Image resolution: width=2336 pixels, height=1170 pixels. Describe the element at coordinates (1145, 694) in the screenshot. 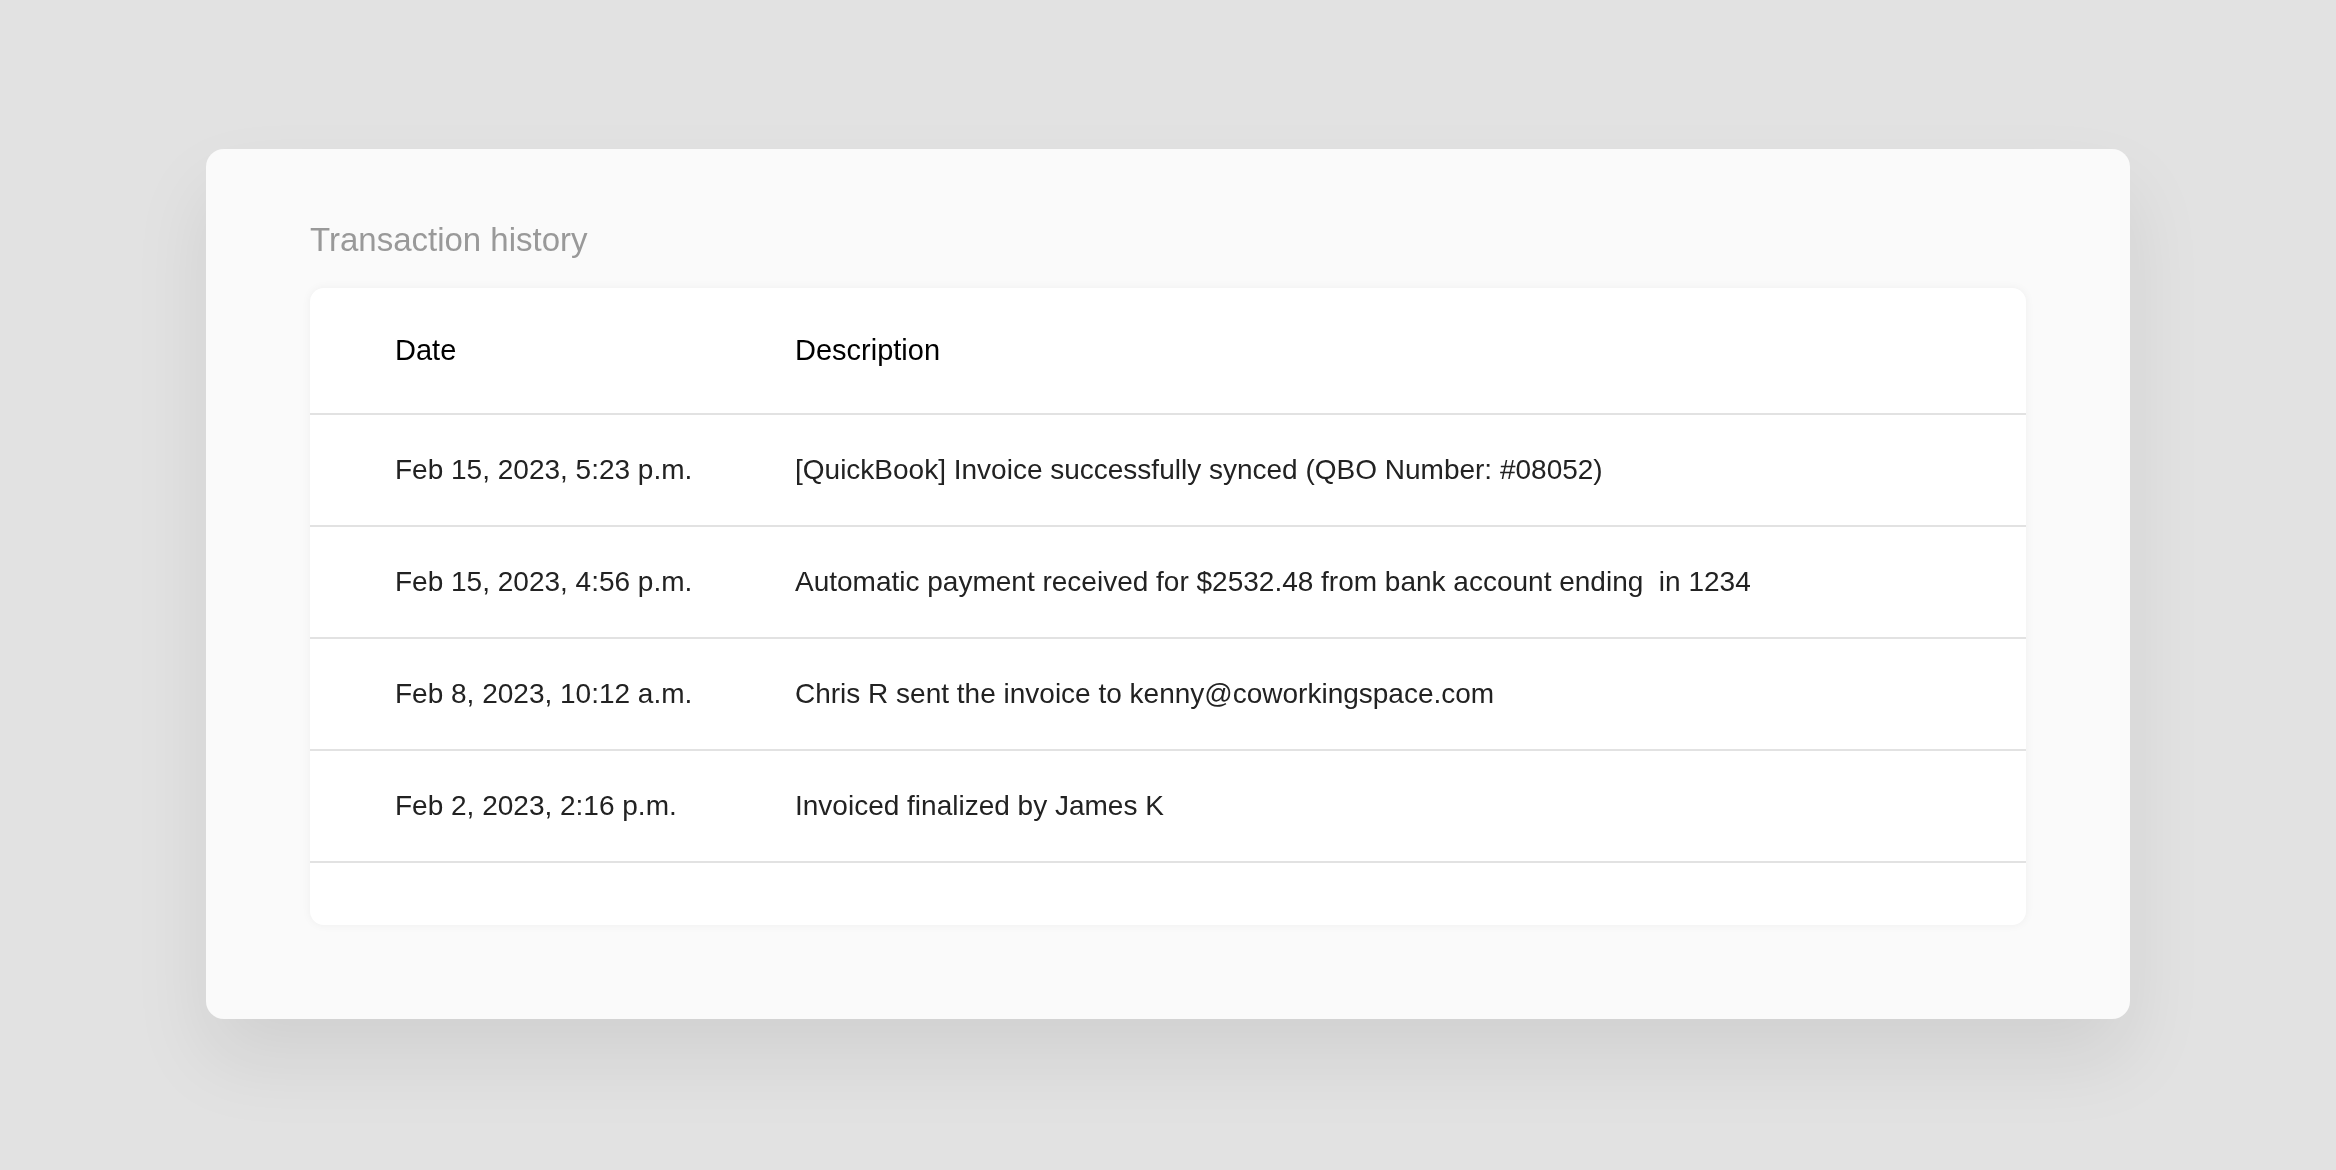

I see `table-cell-text: Chris R sent the invoice to kenny@coworkingspace.com` at that location.